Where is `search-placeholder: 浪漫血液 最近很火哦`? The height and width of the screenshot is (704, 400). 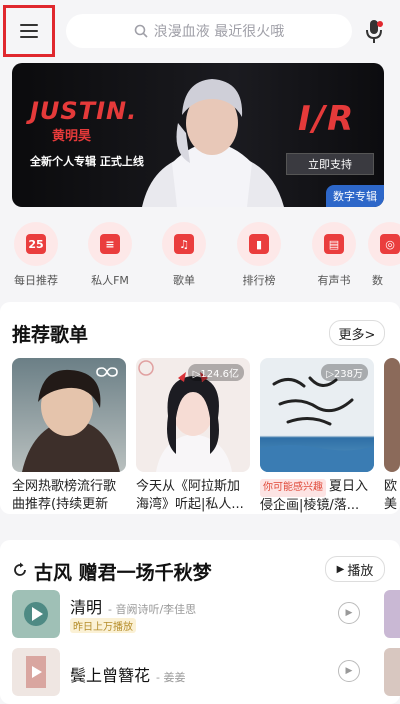 search-placeholder: 浪漫血液 最近很火哦 is located at coordinates (219, 32).